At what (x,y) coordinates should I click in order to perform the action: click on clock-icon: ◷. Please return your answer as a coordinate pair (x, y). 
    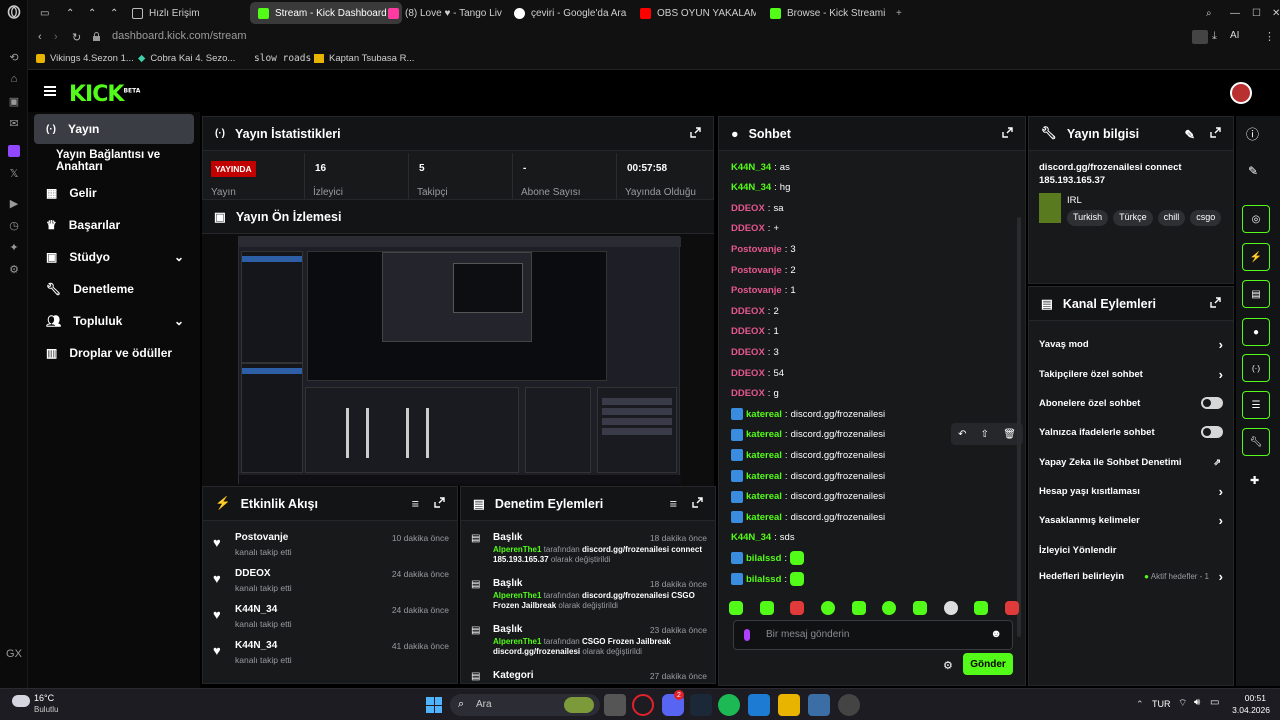
    Looking at the image, I should click on (14, 225).